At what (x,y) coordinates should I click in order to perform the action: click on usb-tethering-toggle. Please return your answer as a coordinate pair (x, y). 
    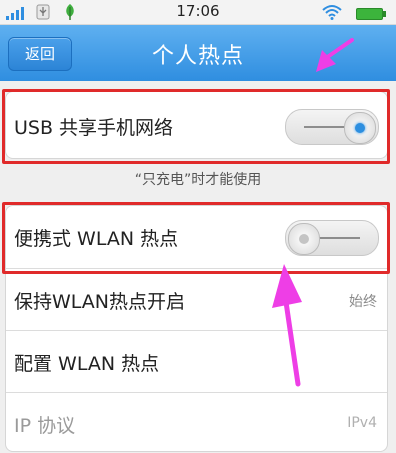
    Looking at the image, I should click on (332, 127).